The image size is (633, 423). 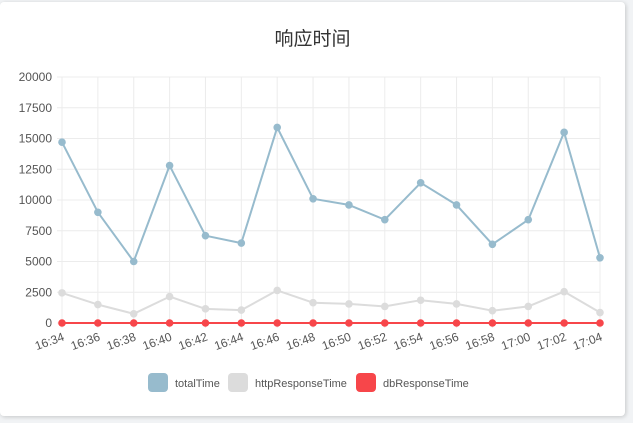 What do you see at coordinates (157, 342) in the screenshot?
I see `x-tick-label: 16:40` at bounding box center [157, 342].